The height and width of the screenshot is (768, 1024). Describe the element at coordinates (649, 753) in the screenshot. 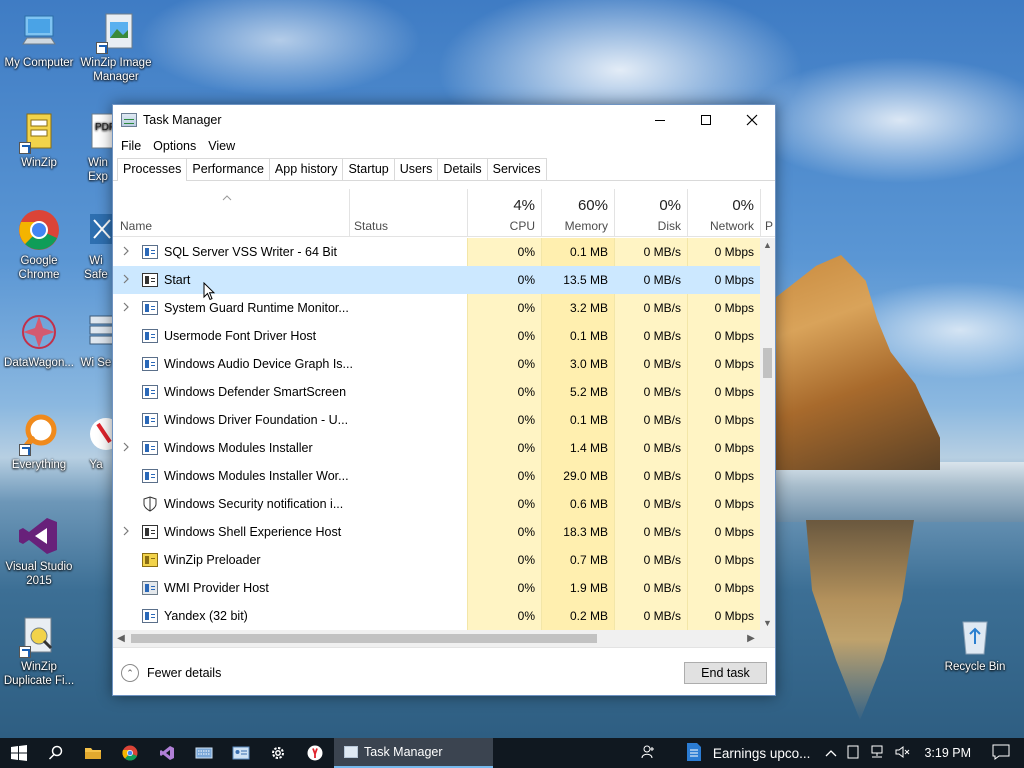

I see `people-icon` at that location.